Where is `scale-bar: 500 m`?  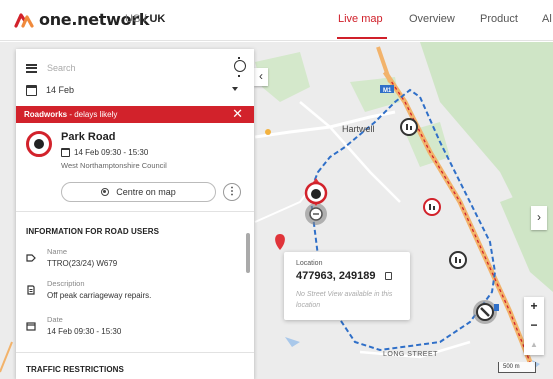
scale-bar: 500 m is located at coordinates (517, 367).